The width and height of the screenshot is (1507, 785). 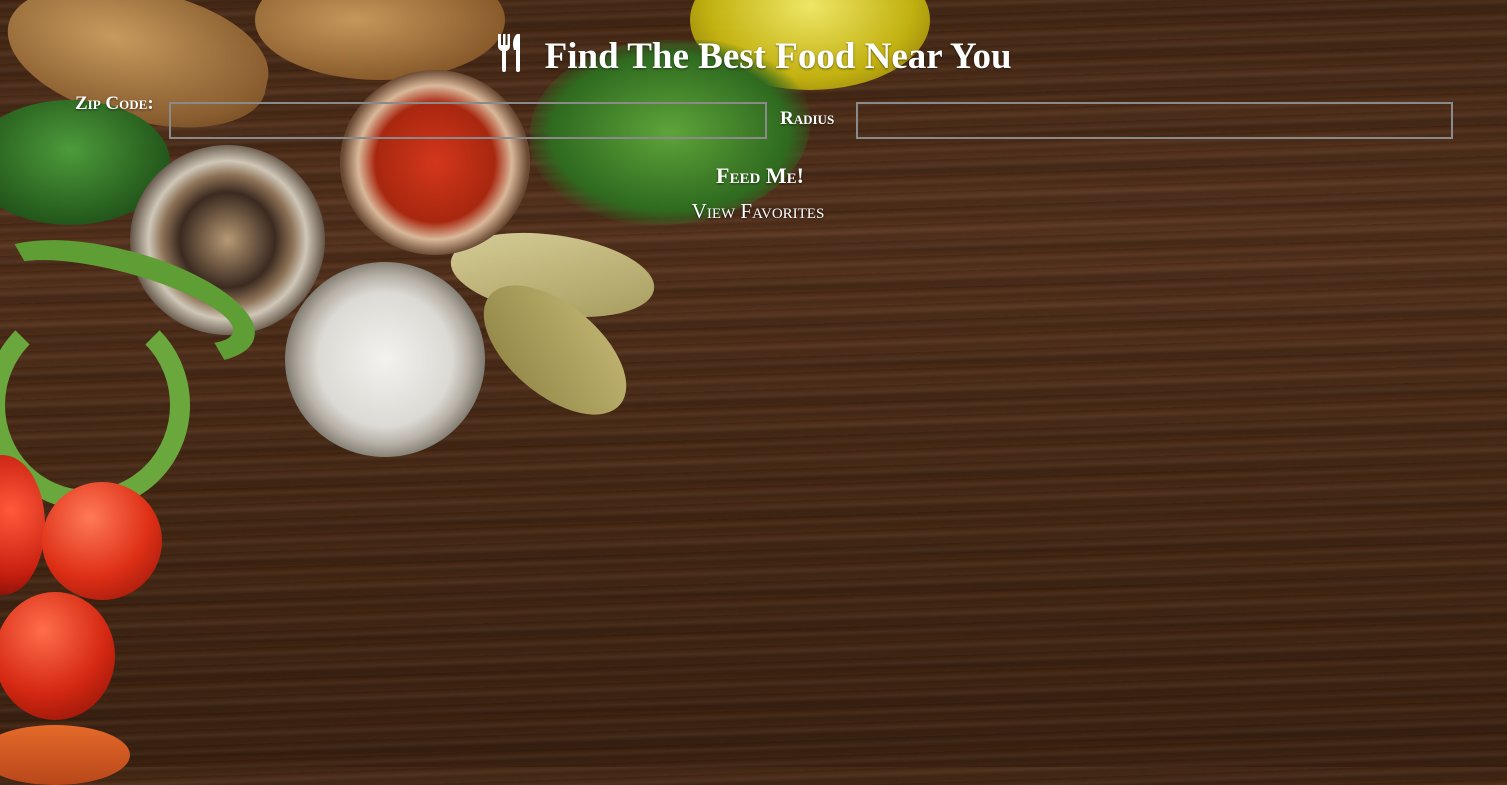 What do you see at coordinates (807, 118) in the screenshot?
I see `radius-label: Radius` at bounding box center [807, 118].